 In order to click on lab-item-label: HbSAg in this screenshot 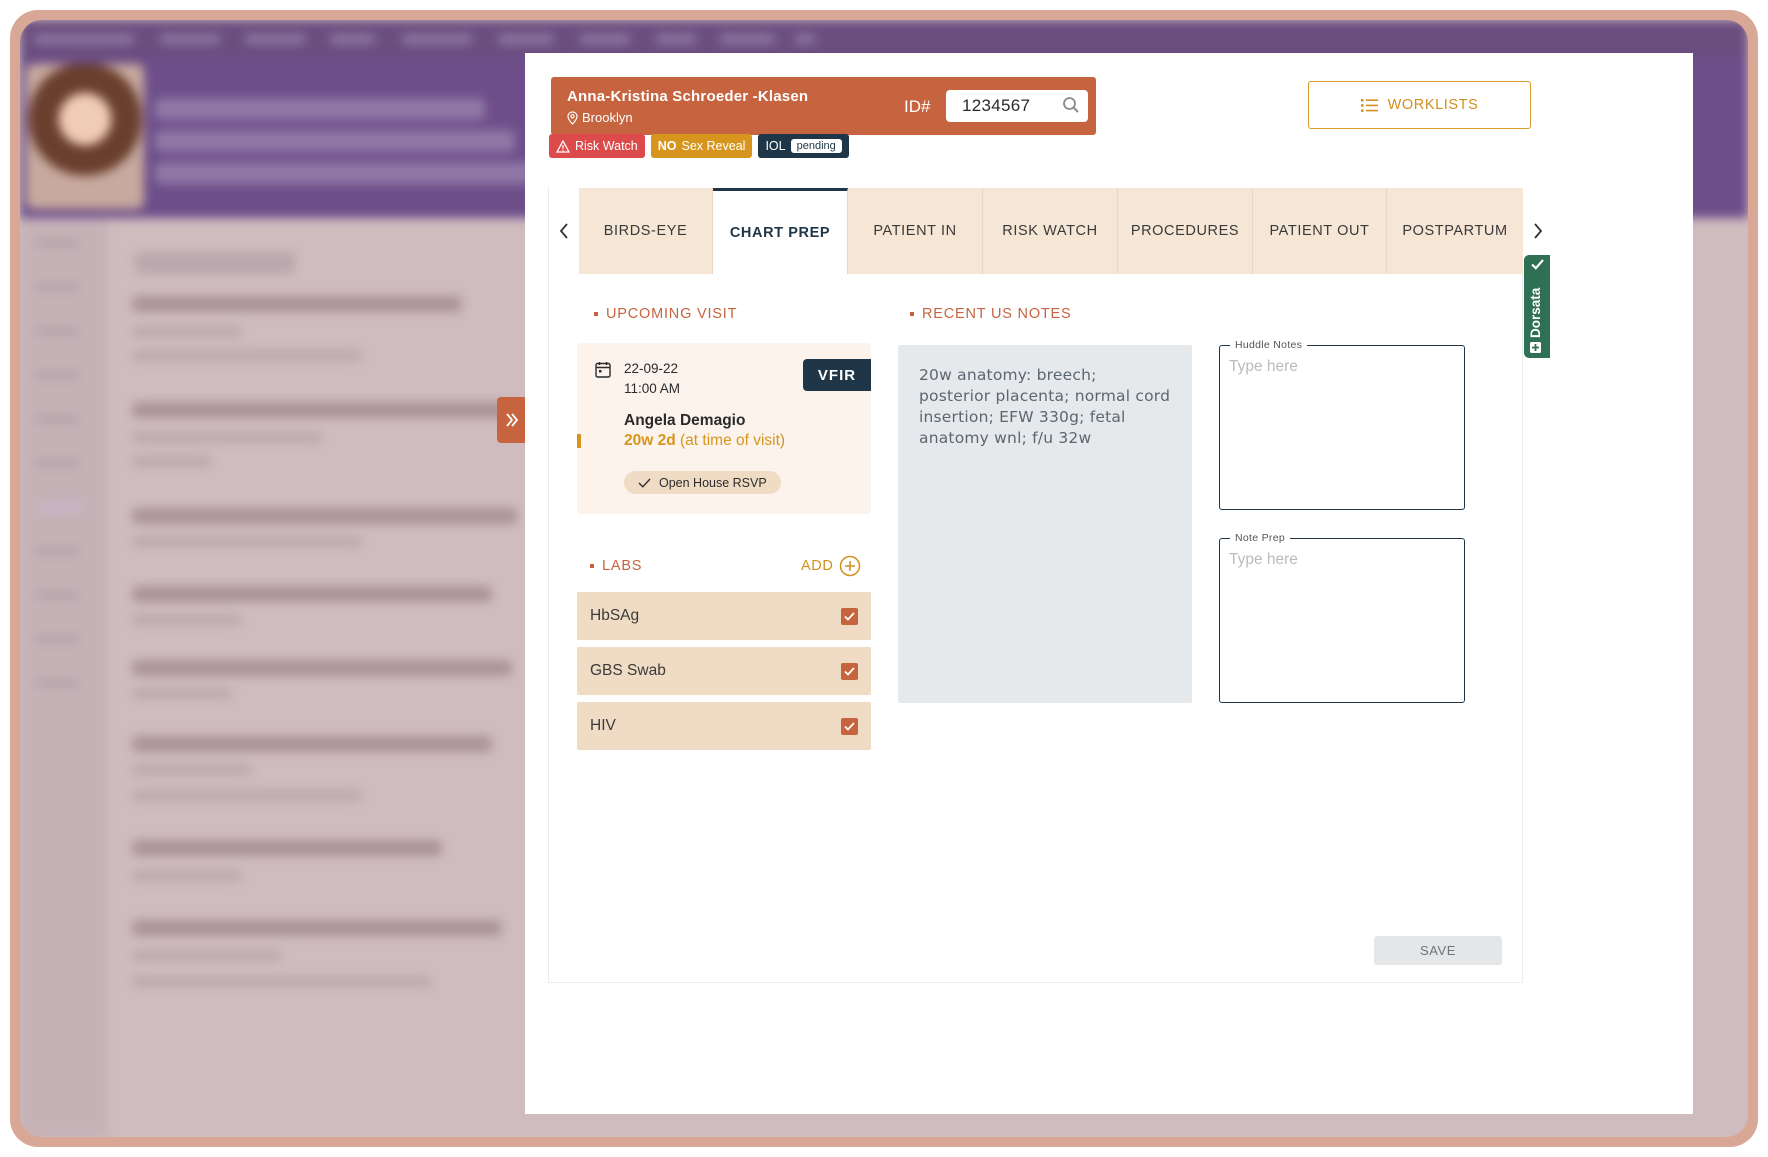, I will do `click(615, 615)`.